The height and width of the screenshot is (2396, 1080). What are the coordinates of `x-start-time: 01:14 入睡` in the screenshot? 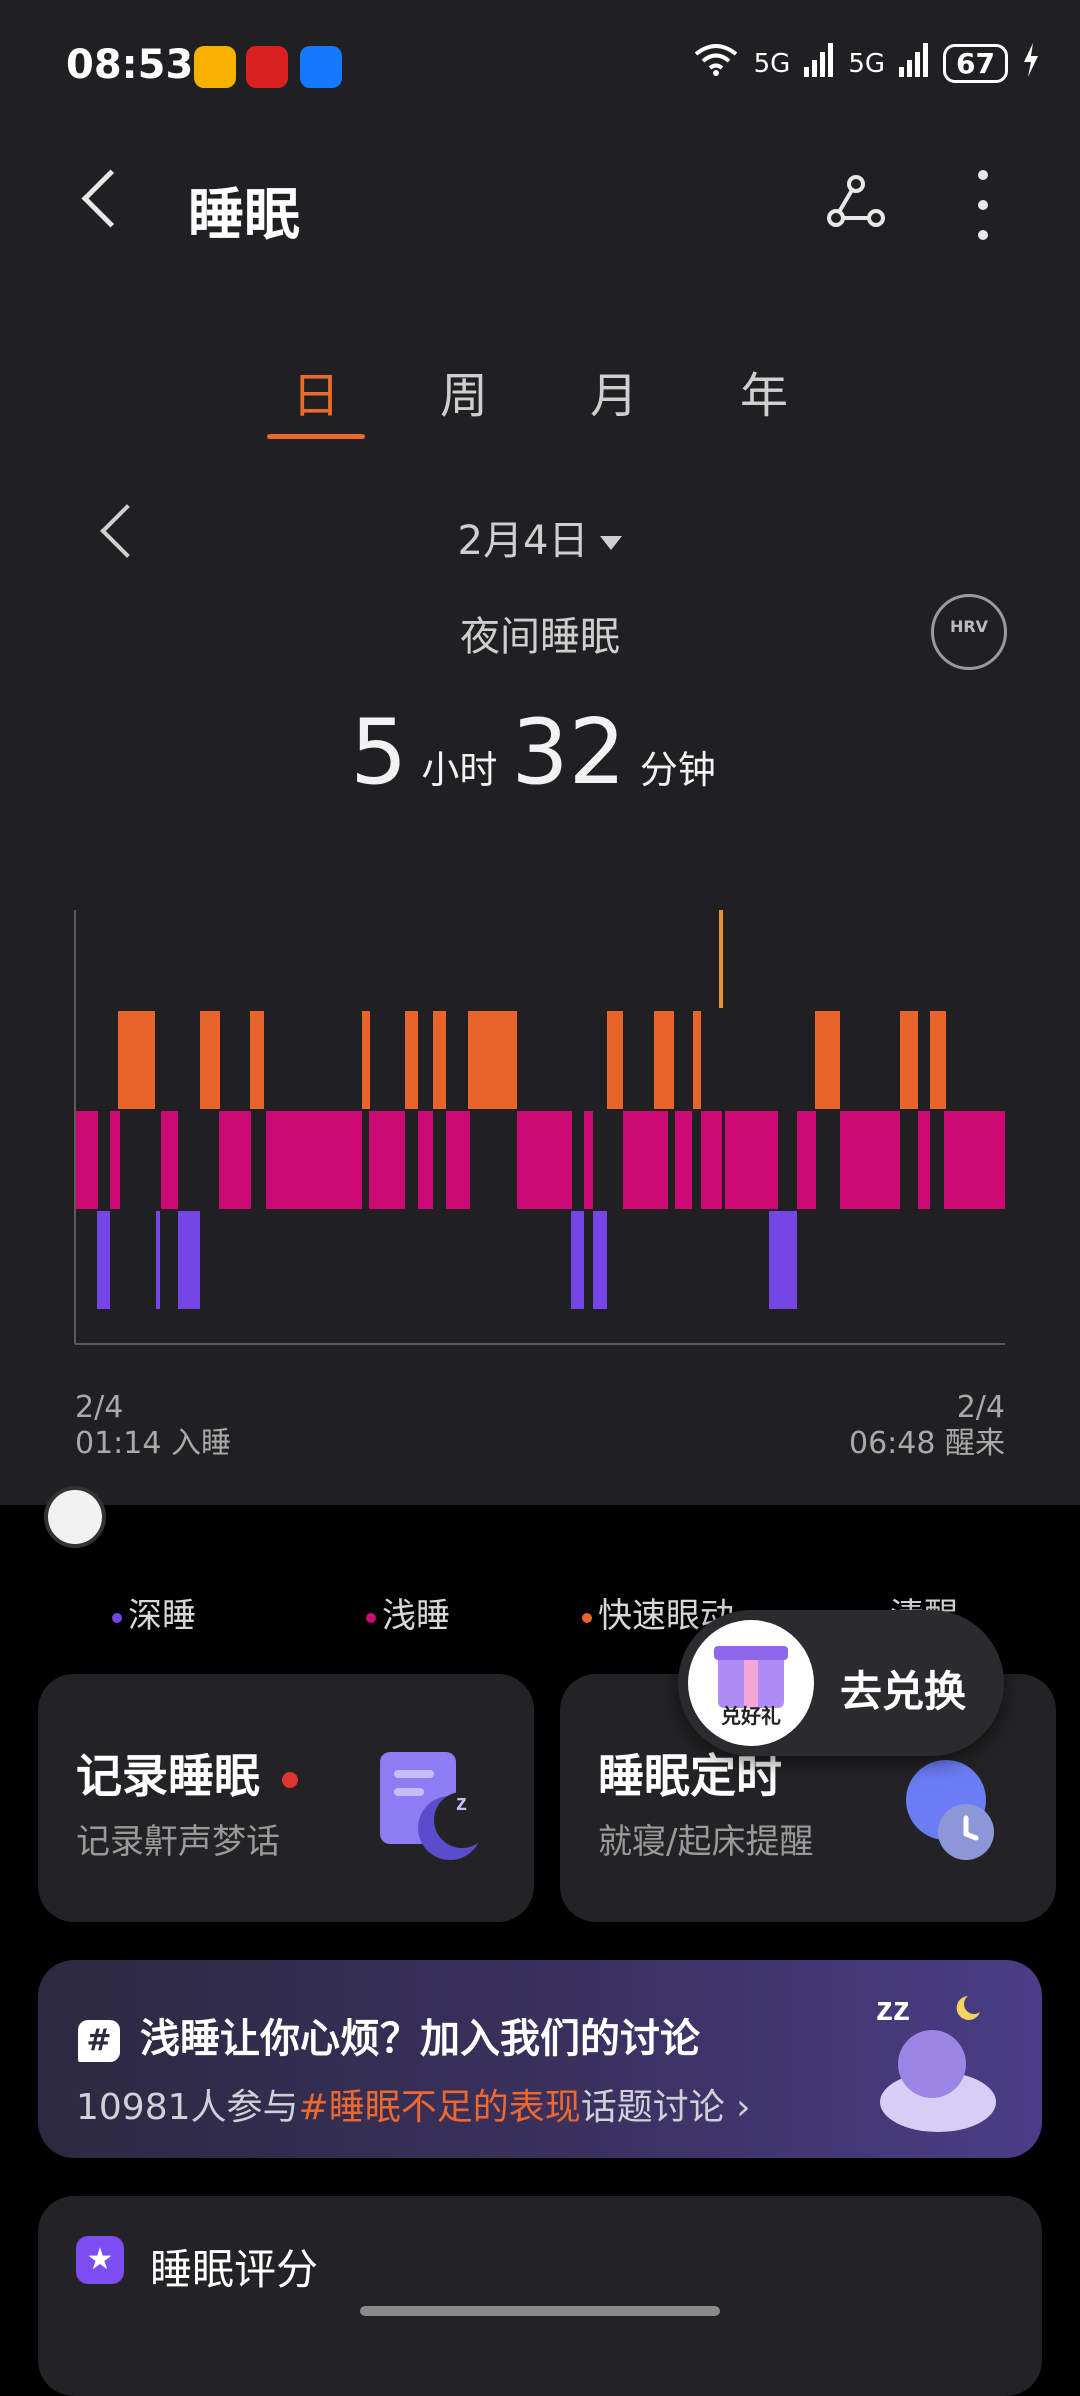 It's located at (153, 1443).